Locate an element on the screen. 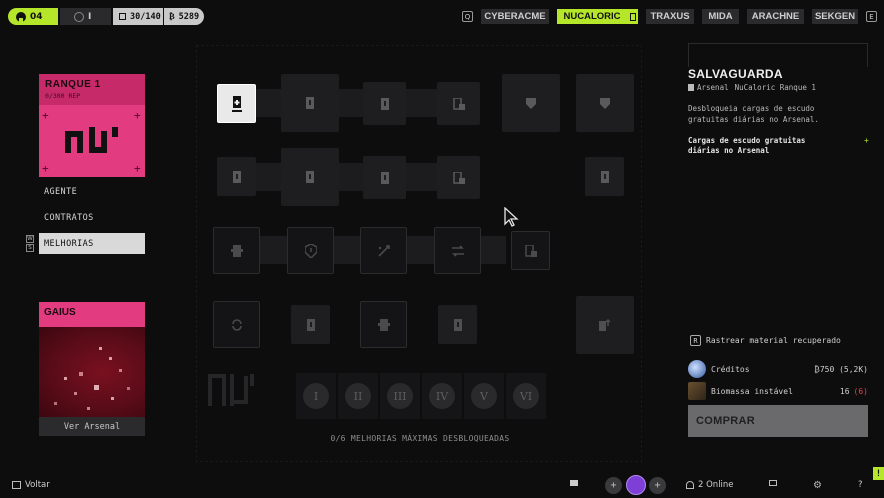 This screenshot has height=498, width=884. tier-indicator: III is located at coordinates (400, 396).